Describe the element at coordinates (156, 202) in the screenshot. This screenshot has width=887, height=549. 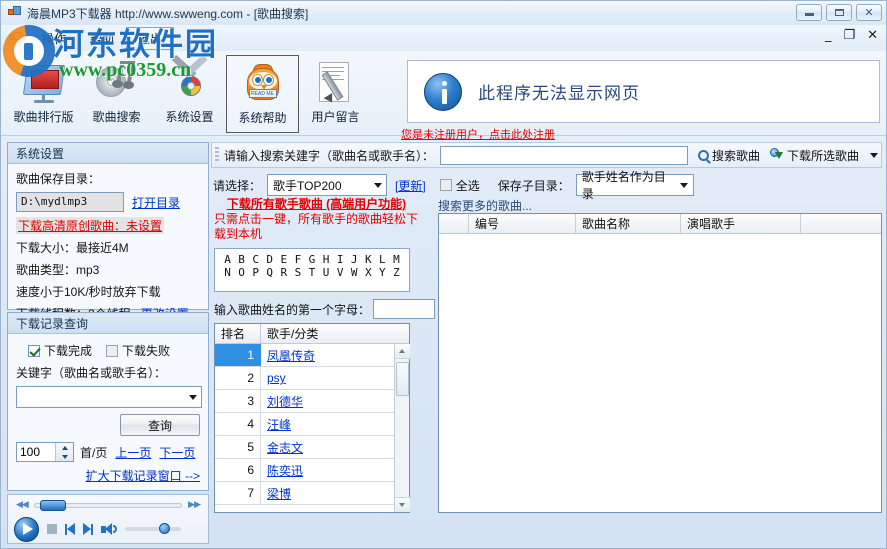
I see `open-directory-link: 打开目录` at that location.